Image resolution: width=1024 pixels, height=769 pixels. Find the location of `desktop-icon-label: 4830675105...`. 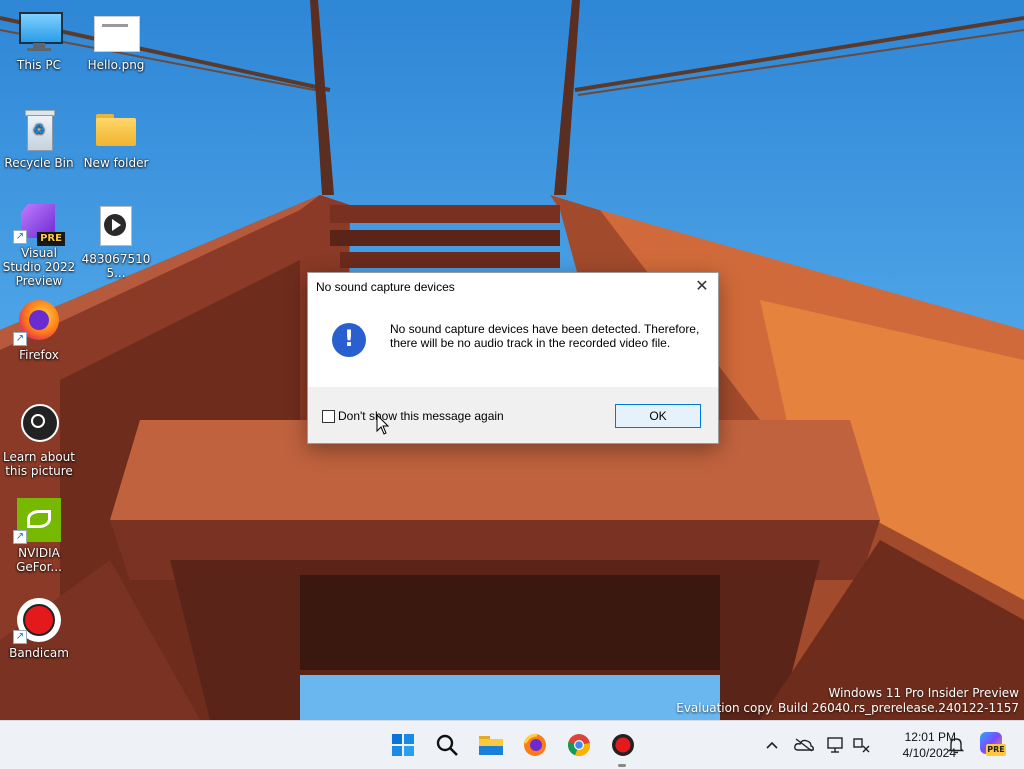

desktop-icon-label: 4830675105... is located at coordinates (116, 266).